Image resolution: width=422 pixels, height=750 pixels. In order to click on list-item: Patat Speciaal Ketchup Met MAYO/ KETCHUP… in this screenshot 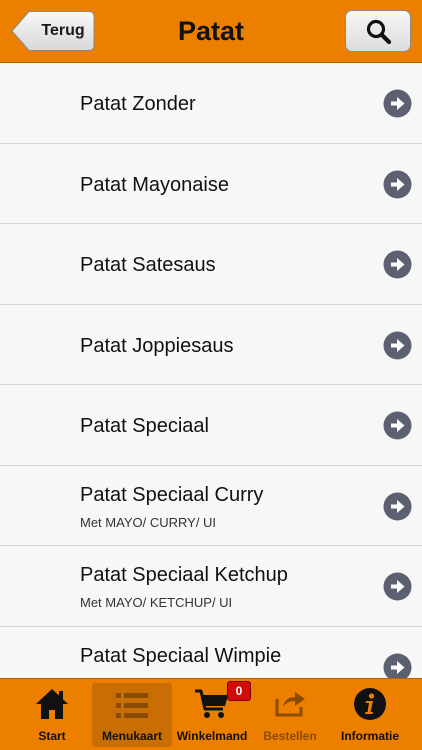, I will do `click(211, 586)`.